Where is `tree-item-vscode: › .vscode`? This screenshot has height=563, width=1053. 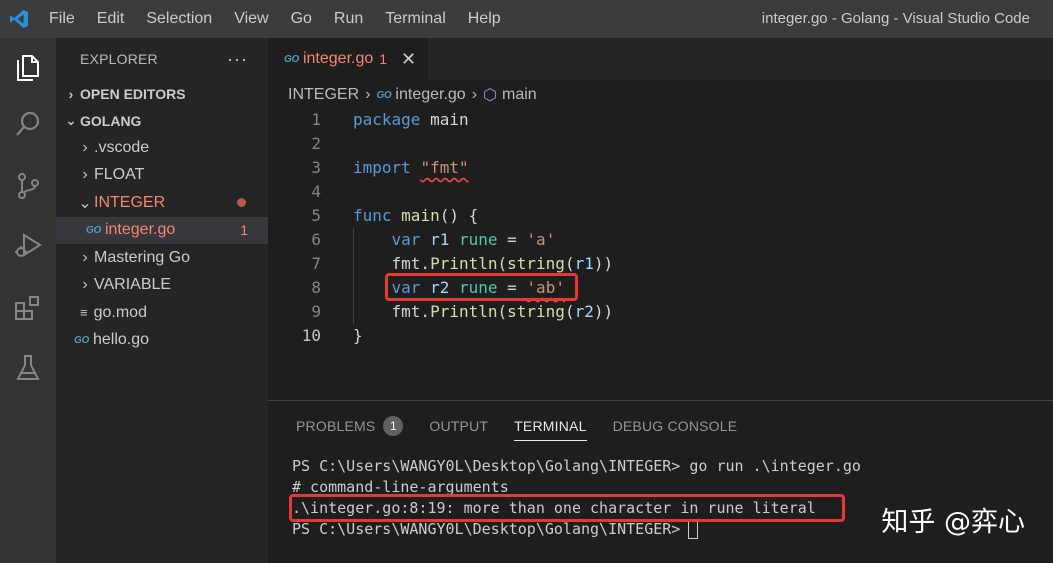
tree-item-vscode: › .vscode is located at coordinates (162, 148).